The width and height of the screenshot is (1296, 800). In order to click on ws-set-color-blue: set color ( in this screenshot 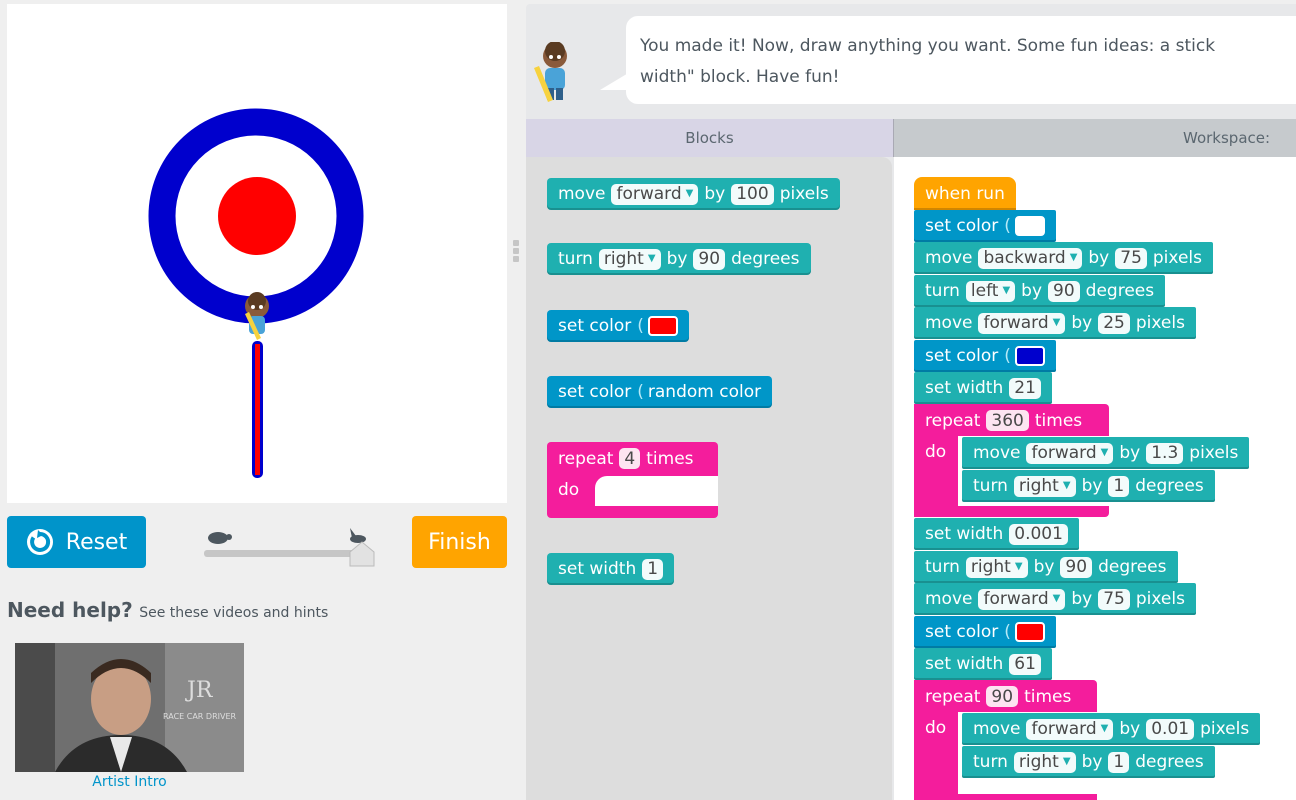, I will do `click(985, 356)`.